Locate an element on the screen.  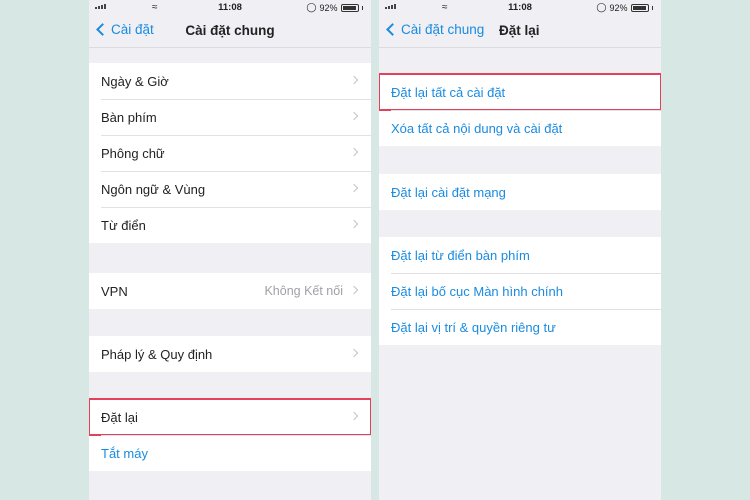
reset-group-network: Đặt lại cài đặt mạng is located at coordinates (520, 192).